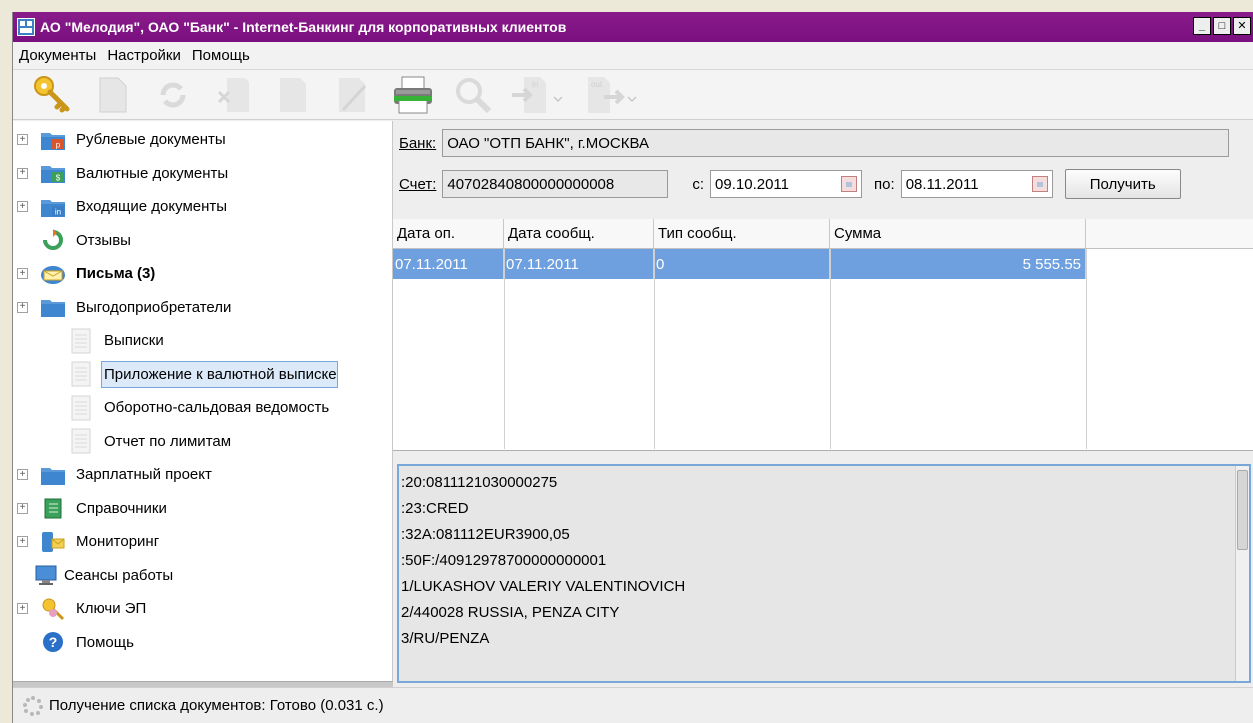  I want to click on maximize-button: □, so click(1222, 26).